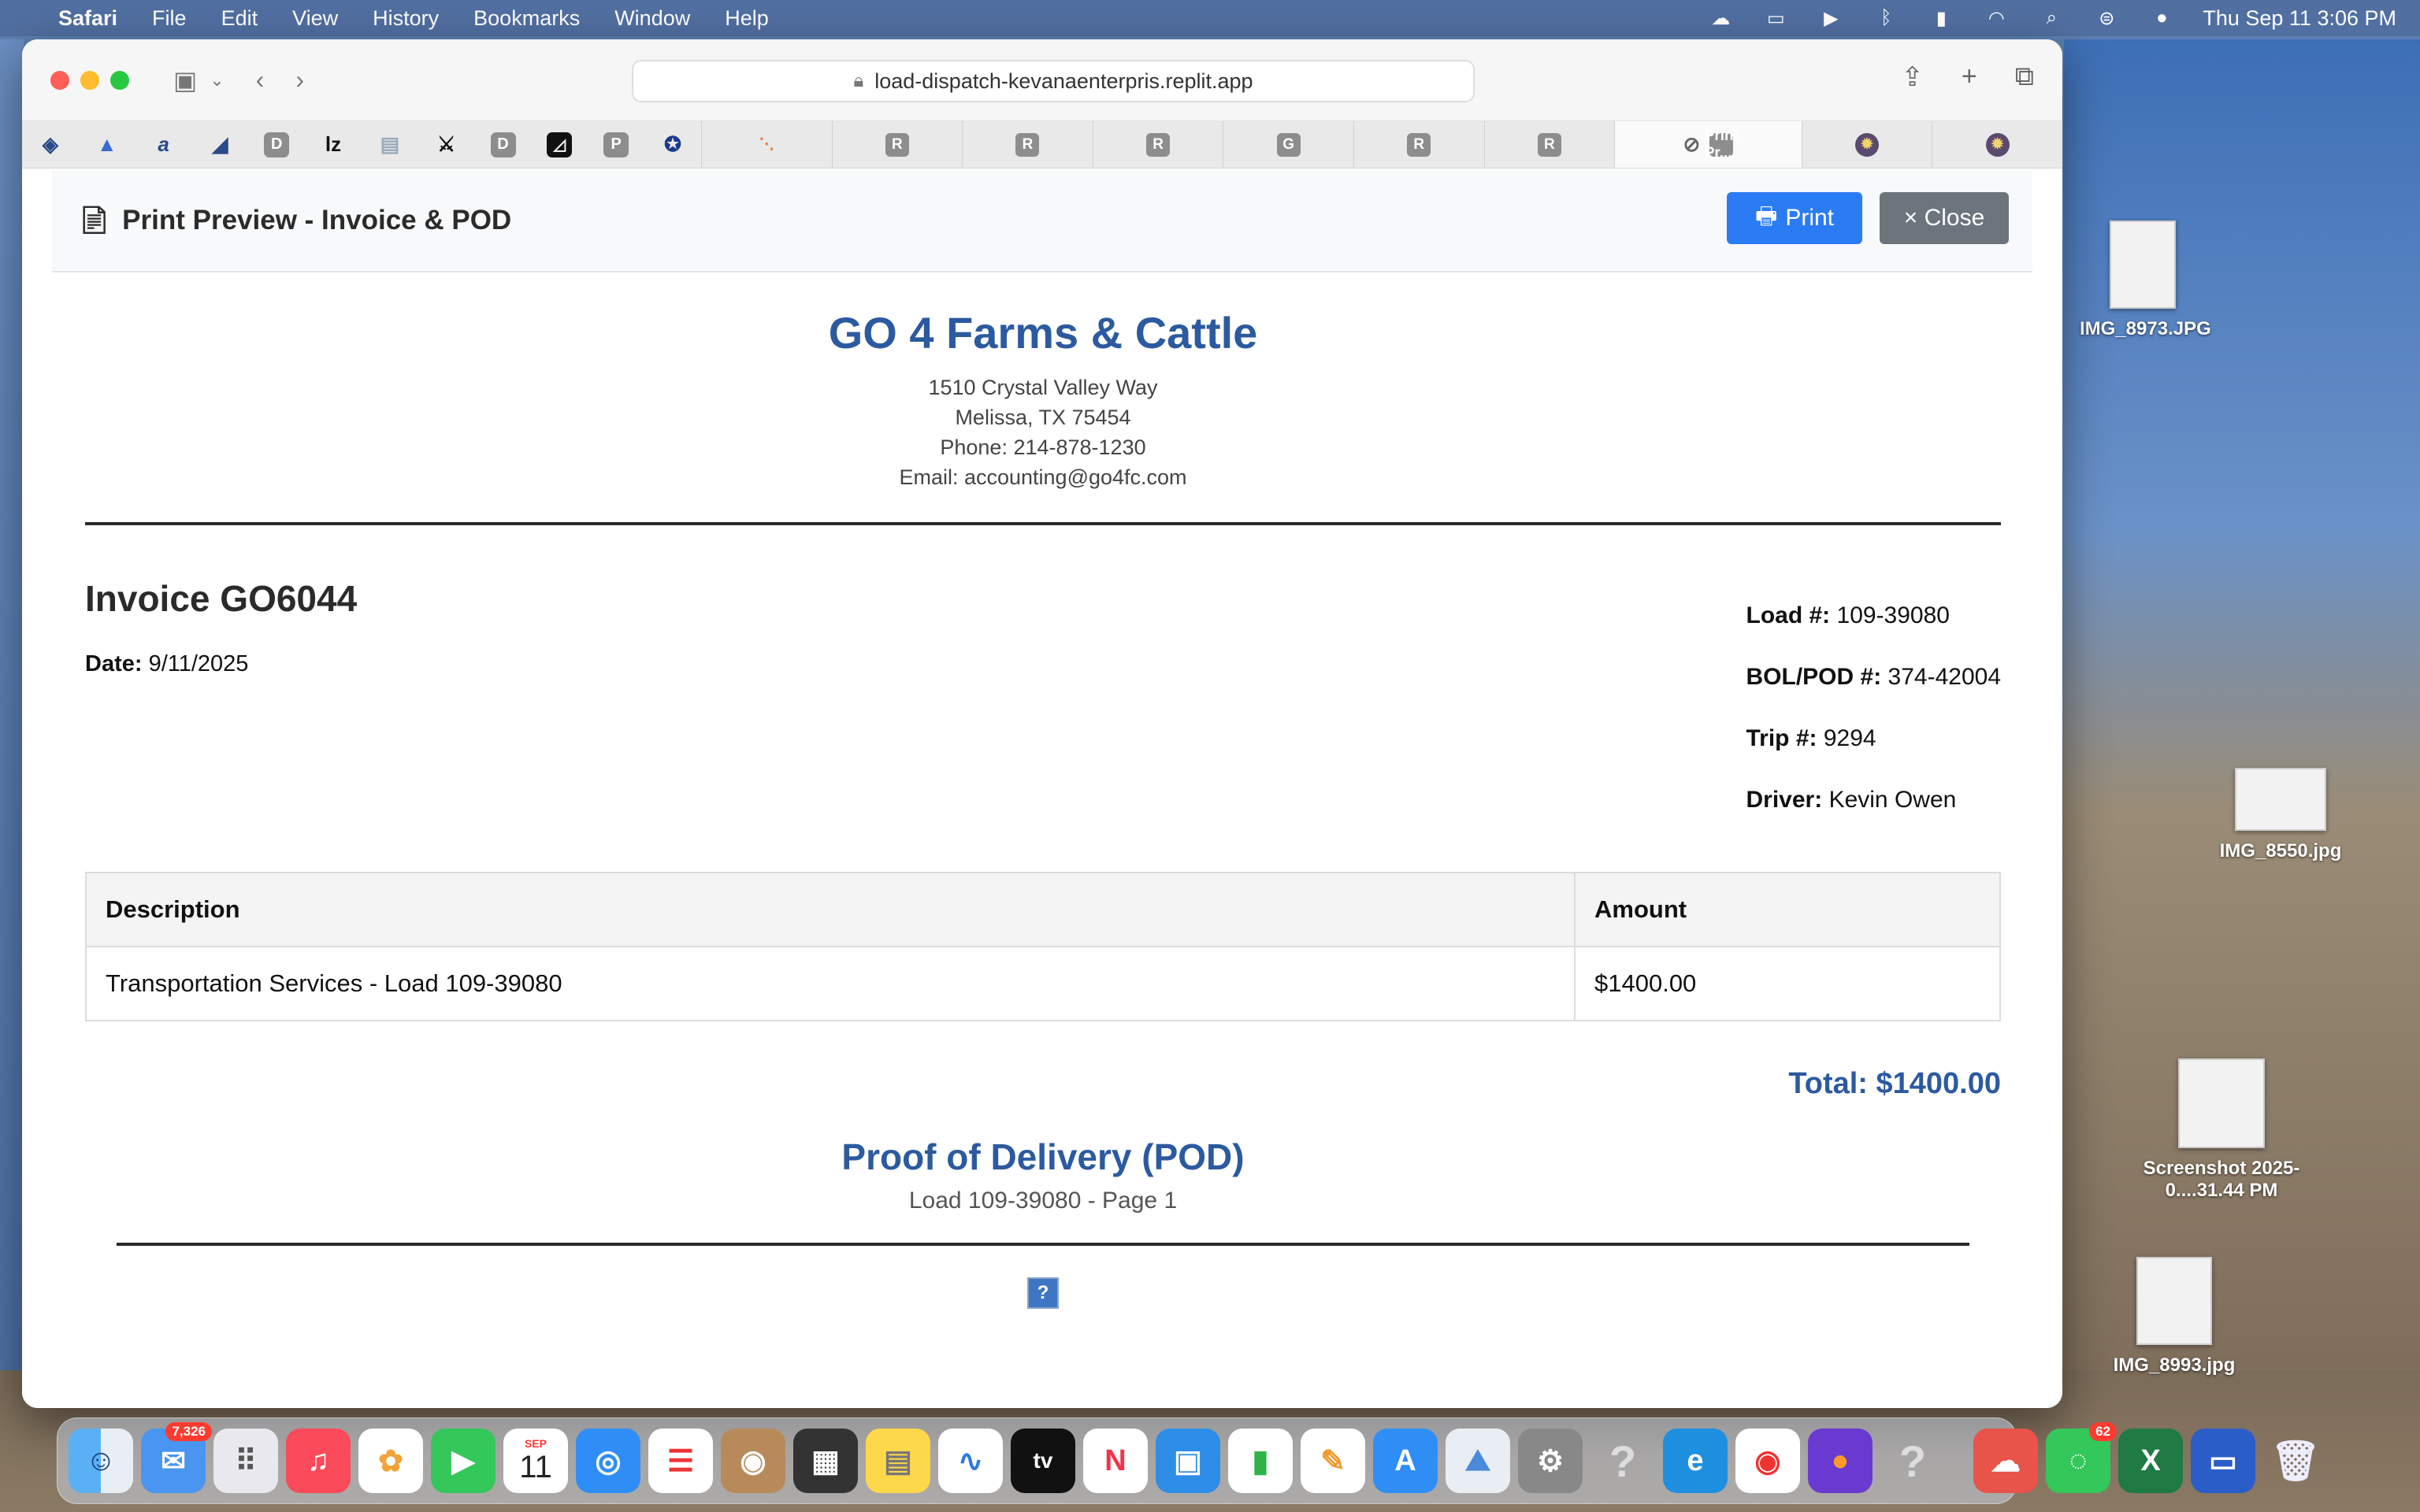 The width and height of the screenshot is (2420, 1512). What do you see at coordinates (169, 18) in the screenshot?
I see `menu-file: File` at bounding box center [169, 18].